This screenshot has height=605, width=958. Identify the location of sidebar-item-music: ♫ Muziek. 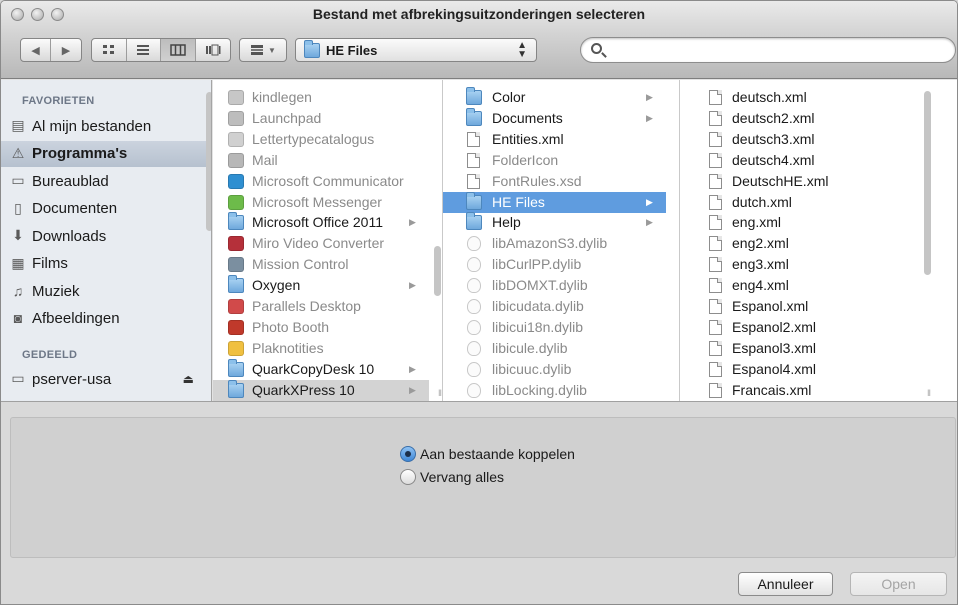
(103, 291).